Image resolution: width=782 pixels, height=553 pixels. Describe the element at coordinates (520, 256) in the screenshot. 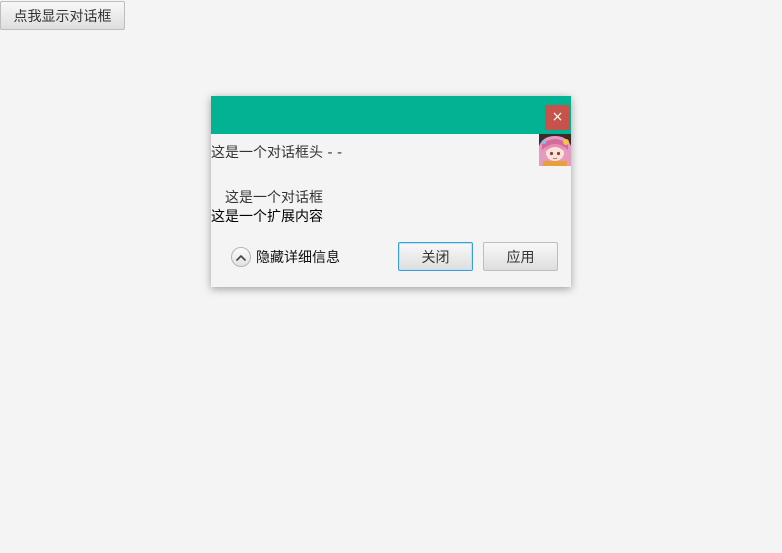

I see `apply-button: 应用` at that location.